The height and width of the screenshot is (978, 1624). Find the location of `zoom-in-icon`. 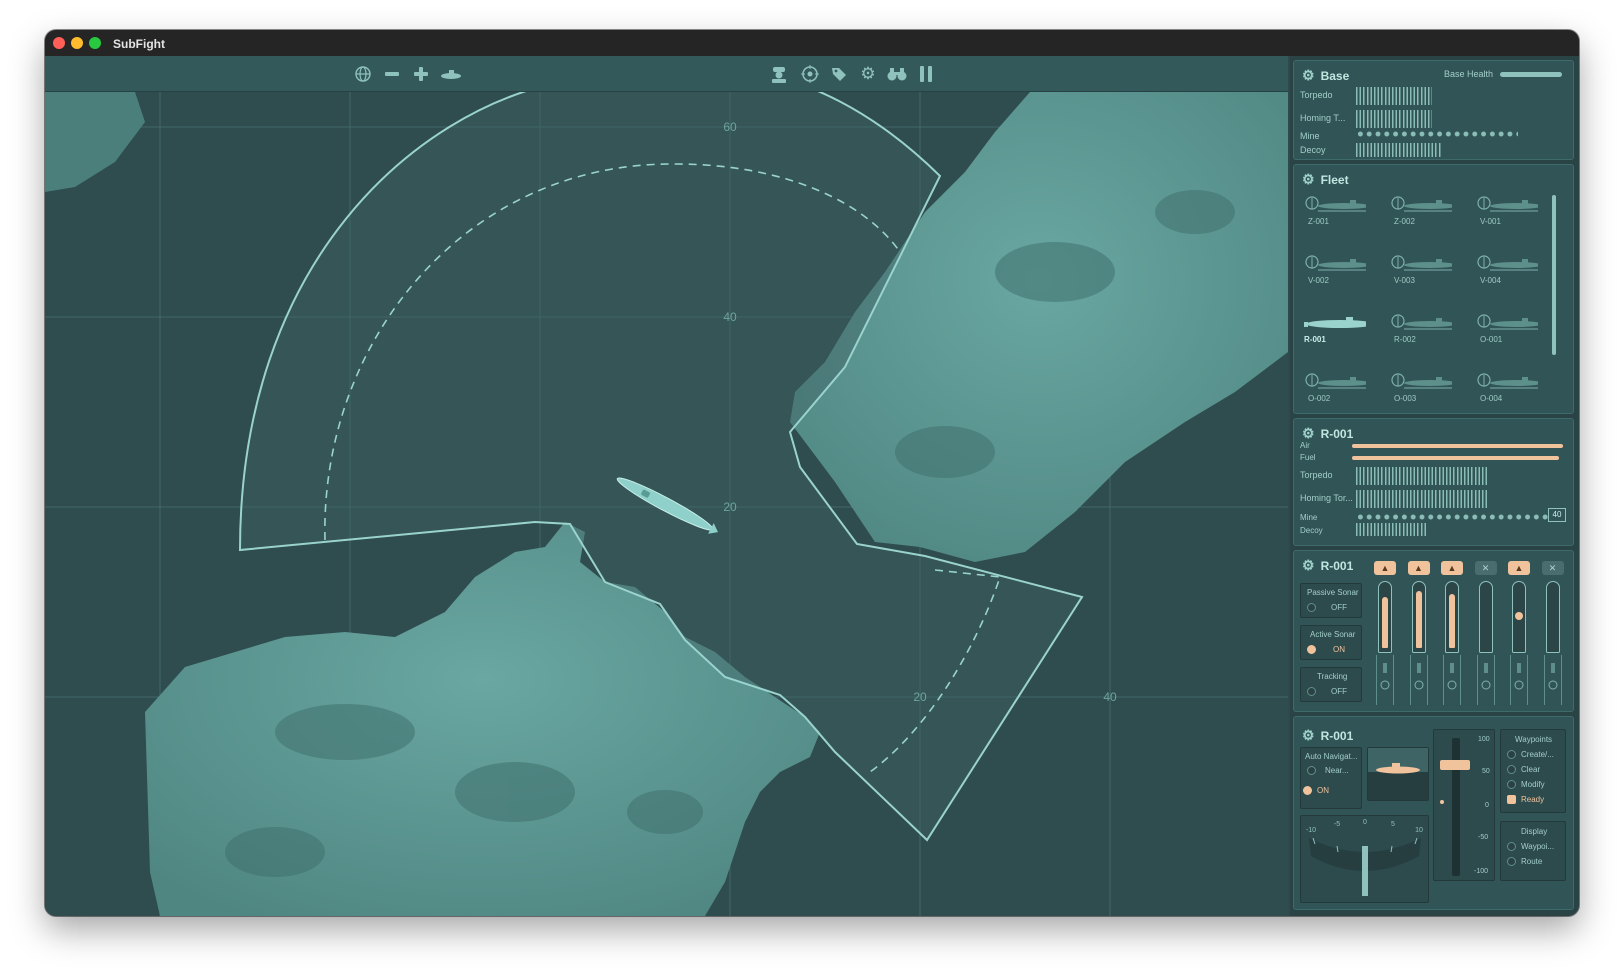

zoom-in-icon is located at coordinates (421, 74).